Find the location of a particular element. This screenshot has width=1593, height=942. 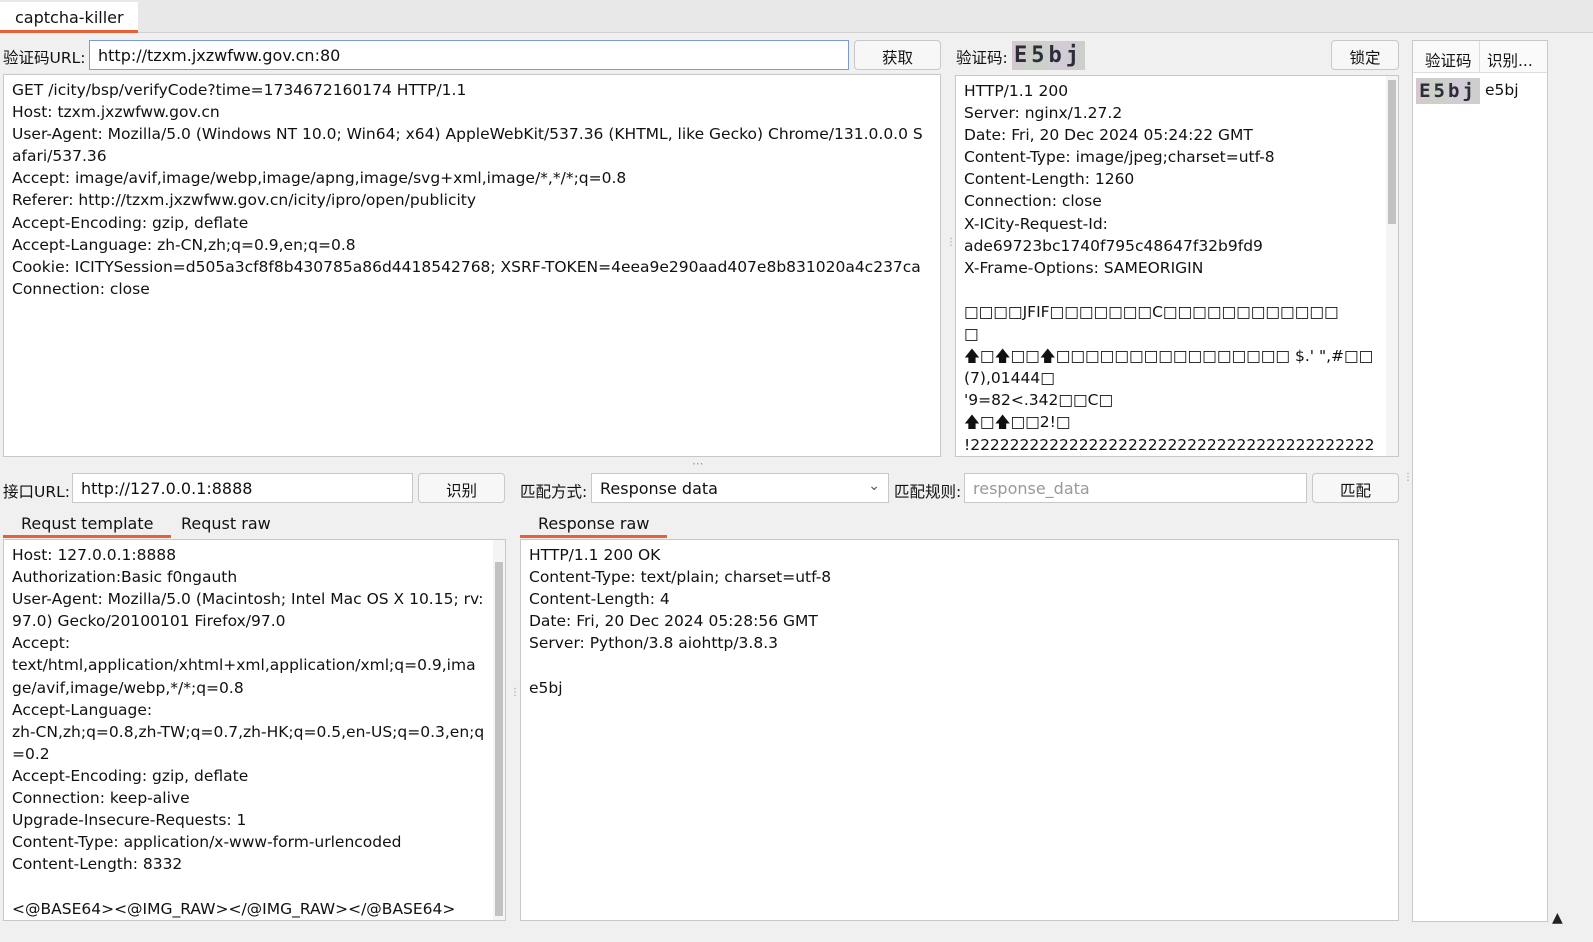

api-url-input: http://127.0.0.1:8888 is located at coordinates (242, 488).